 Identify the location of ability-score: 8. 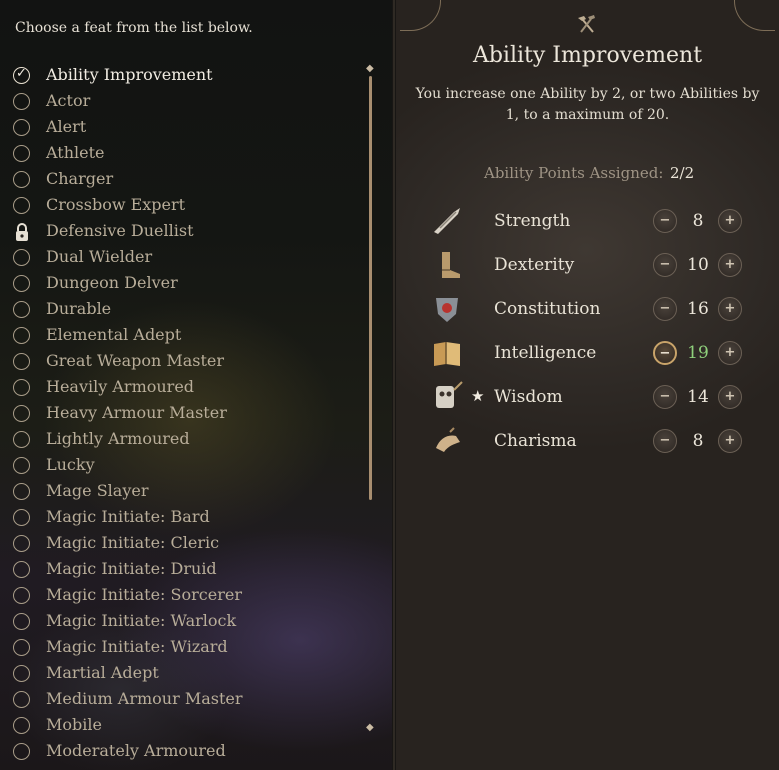
(698, 441).